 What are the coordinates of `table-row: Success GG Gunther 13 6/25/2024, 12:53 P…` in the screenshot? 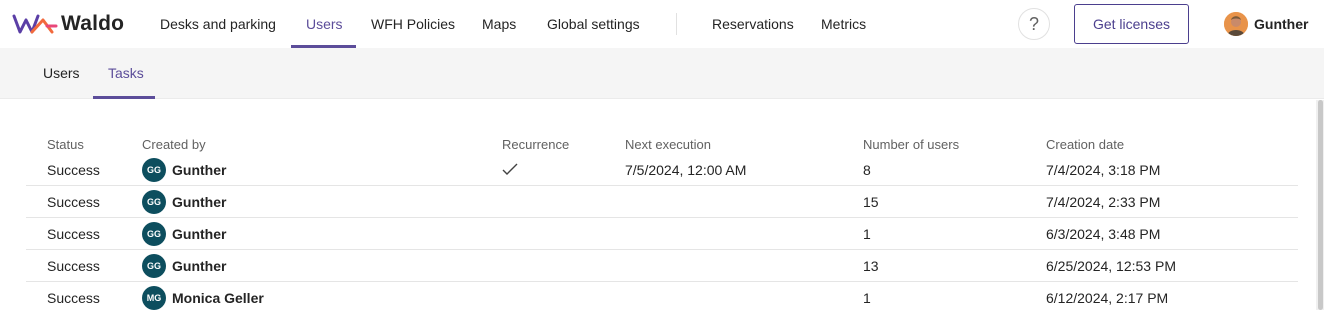 It's located at (662, 266).